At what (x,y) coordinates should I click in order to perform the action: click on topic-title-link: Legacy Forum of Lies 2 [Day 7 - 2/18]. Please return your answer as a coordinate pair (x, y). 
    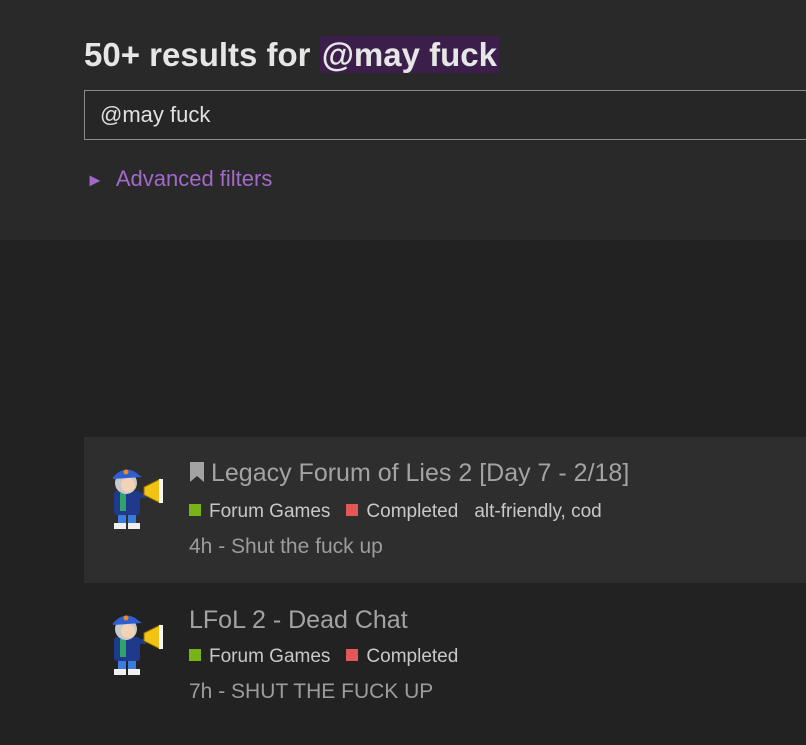
    Looking at the image, I should click on (409, 473).